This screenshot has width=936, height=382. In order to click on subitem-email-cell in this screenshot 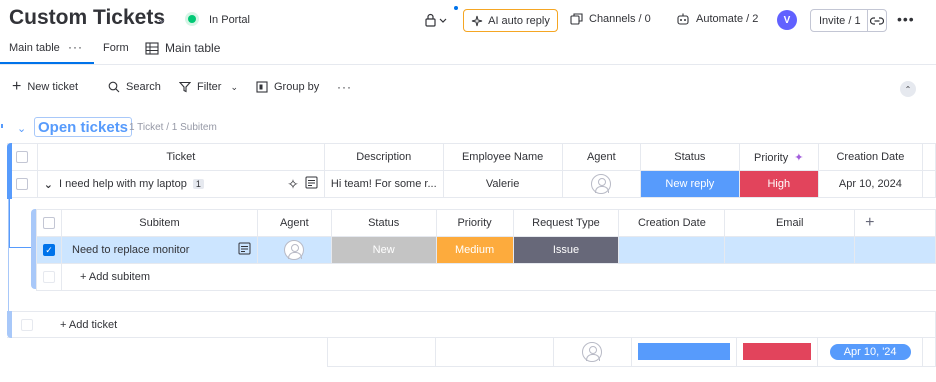, I will do `click(790, 250)`.